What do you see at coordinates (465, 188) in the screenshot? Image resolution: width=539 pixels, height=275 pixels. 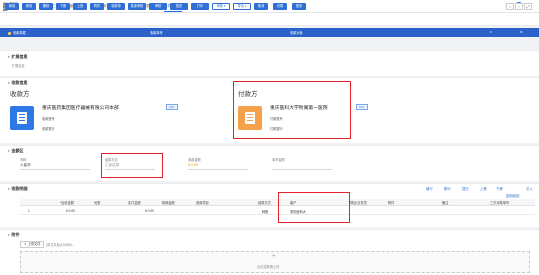 I see `insert-row-button: 插行` at bounding box center [465, 188].